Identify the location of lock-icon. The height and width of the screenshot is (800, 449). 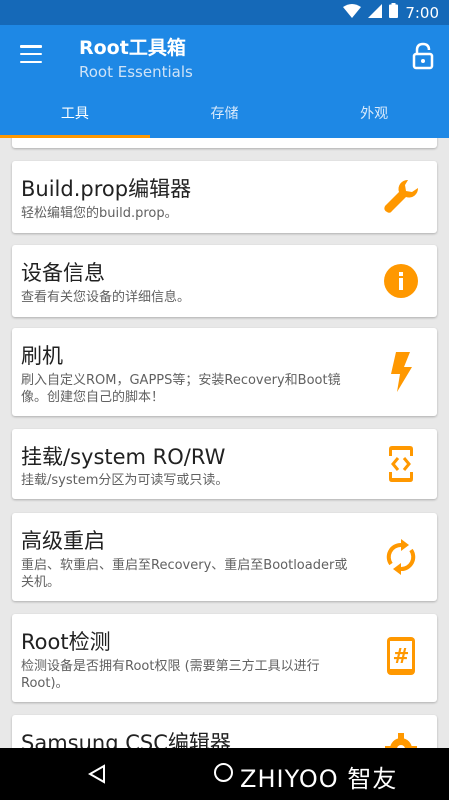
(423, 56).